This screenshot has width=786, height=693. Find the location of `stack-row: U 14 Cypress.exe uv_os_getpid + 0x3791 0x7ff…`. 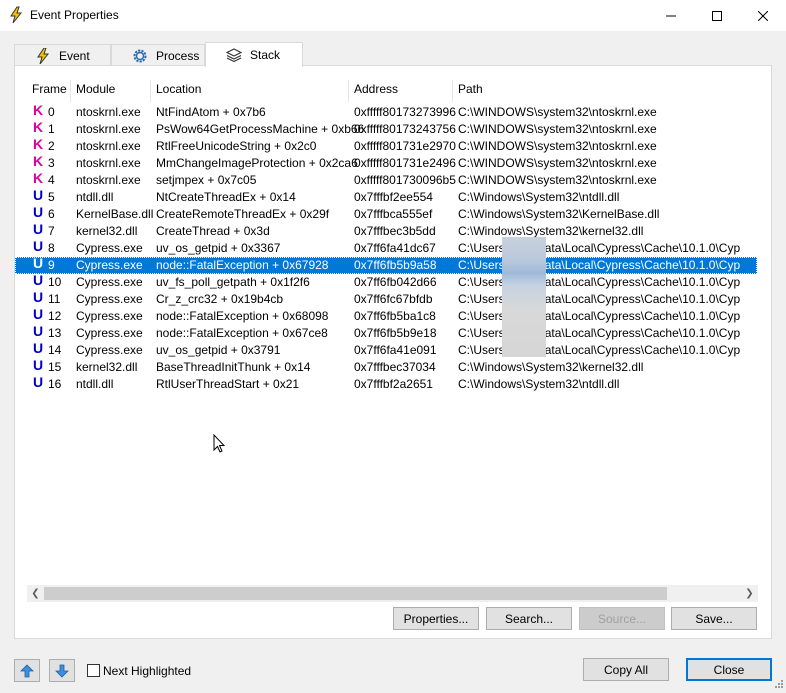

stack-row: U 14 Cypress.exe uv_os_getpid + 0x3791 0x7ff… is located at coordinates (386, 349).